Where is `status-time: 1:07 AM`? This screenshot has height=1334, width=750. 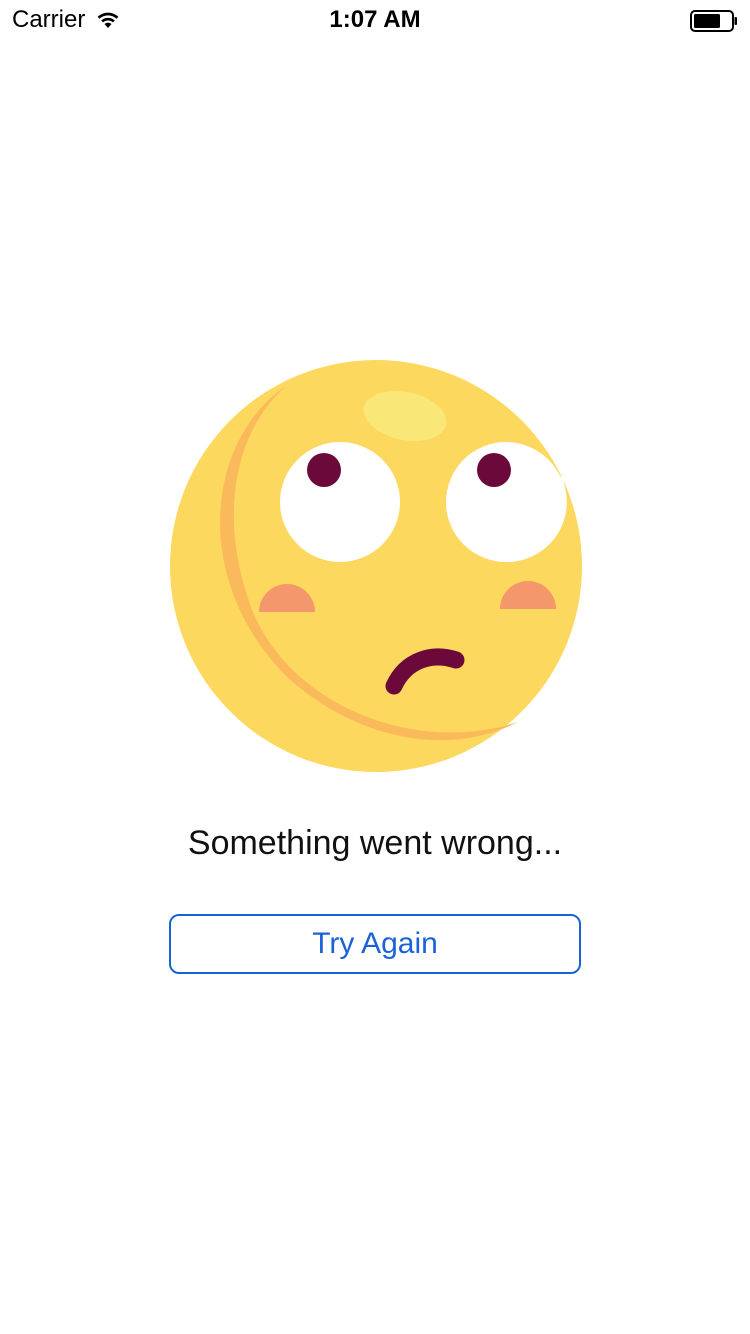 status-time: 1:07 AM is located at coordinates (375, 19).